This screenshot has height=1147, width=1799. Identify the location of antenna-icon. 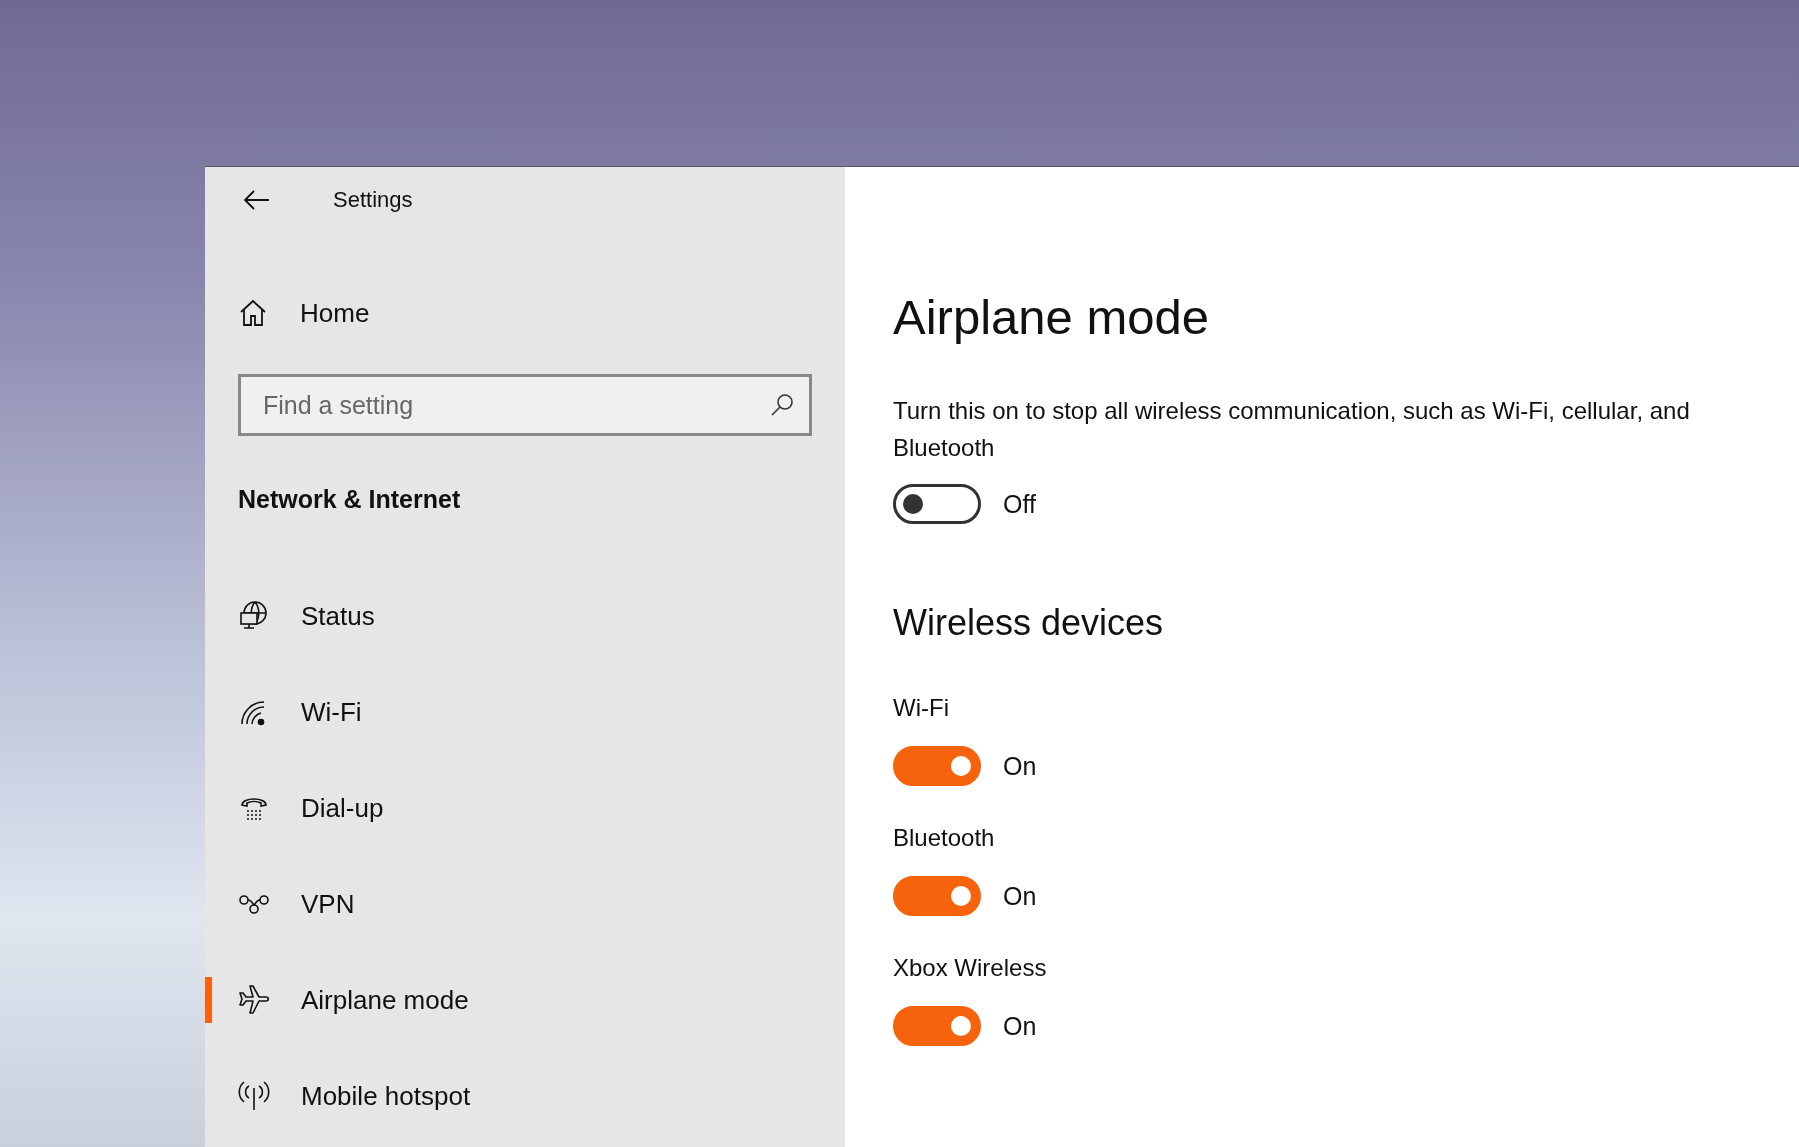
(254, 1096).